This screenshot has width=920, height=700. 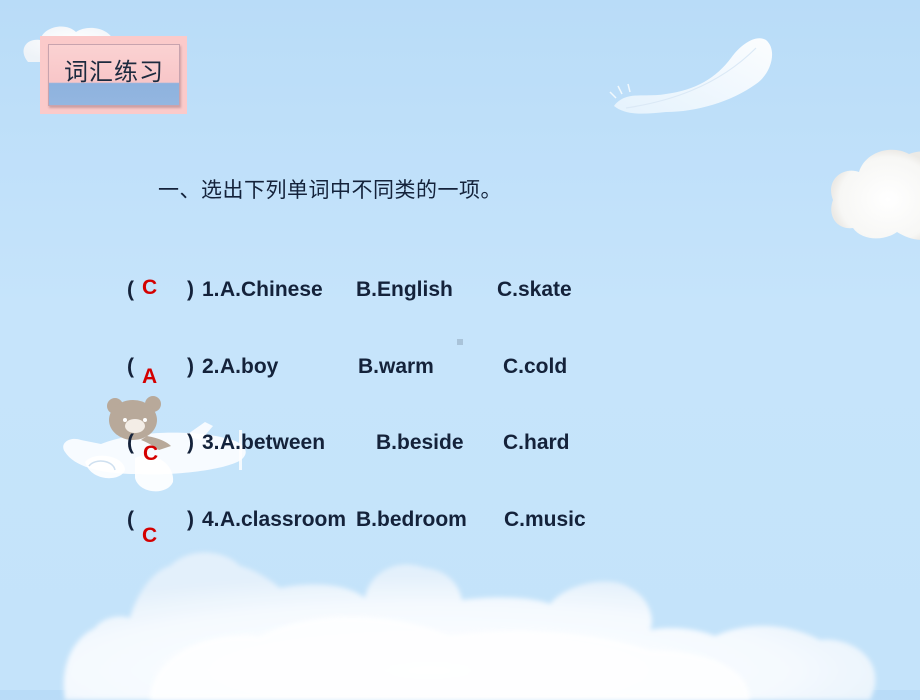 I want to click on option-b: B.English, so click(x=404, y=289).